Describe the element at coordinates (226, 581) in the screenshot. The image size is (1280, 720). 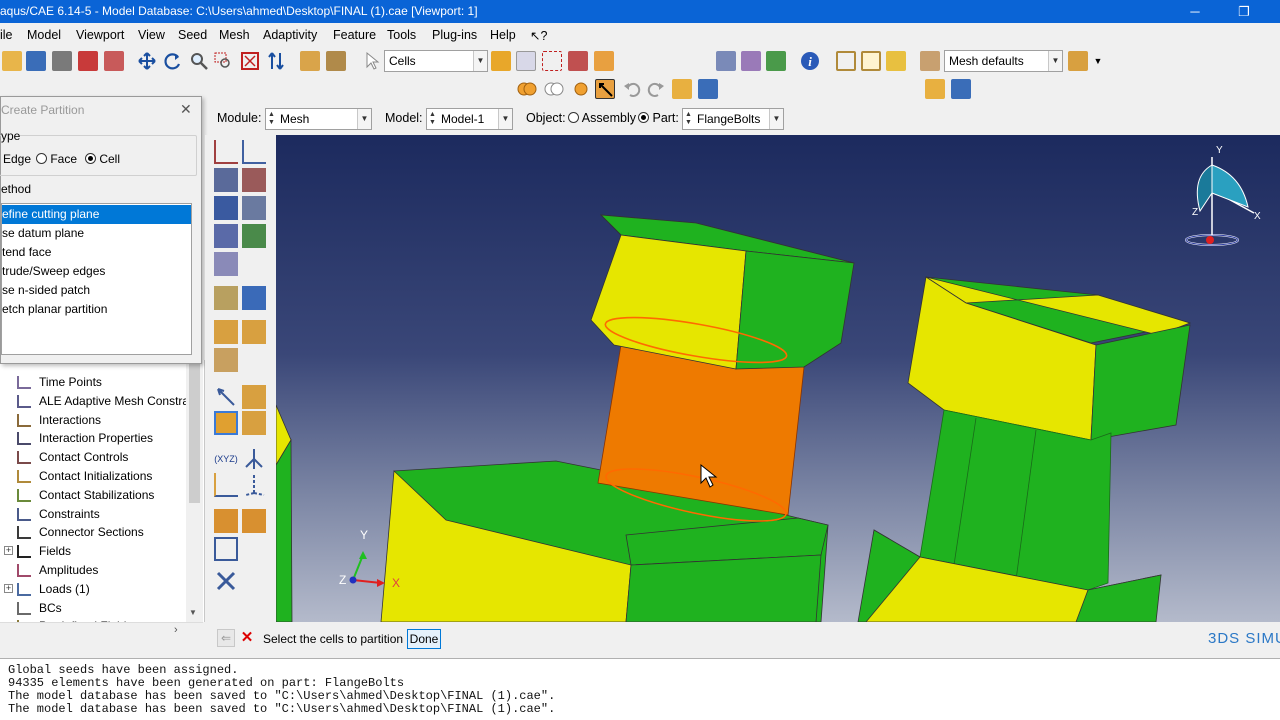
I see `tools-icon` at that location.